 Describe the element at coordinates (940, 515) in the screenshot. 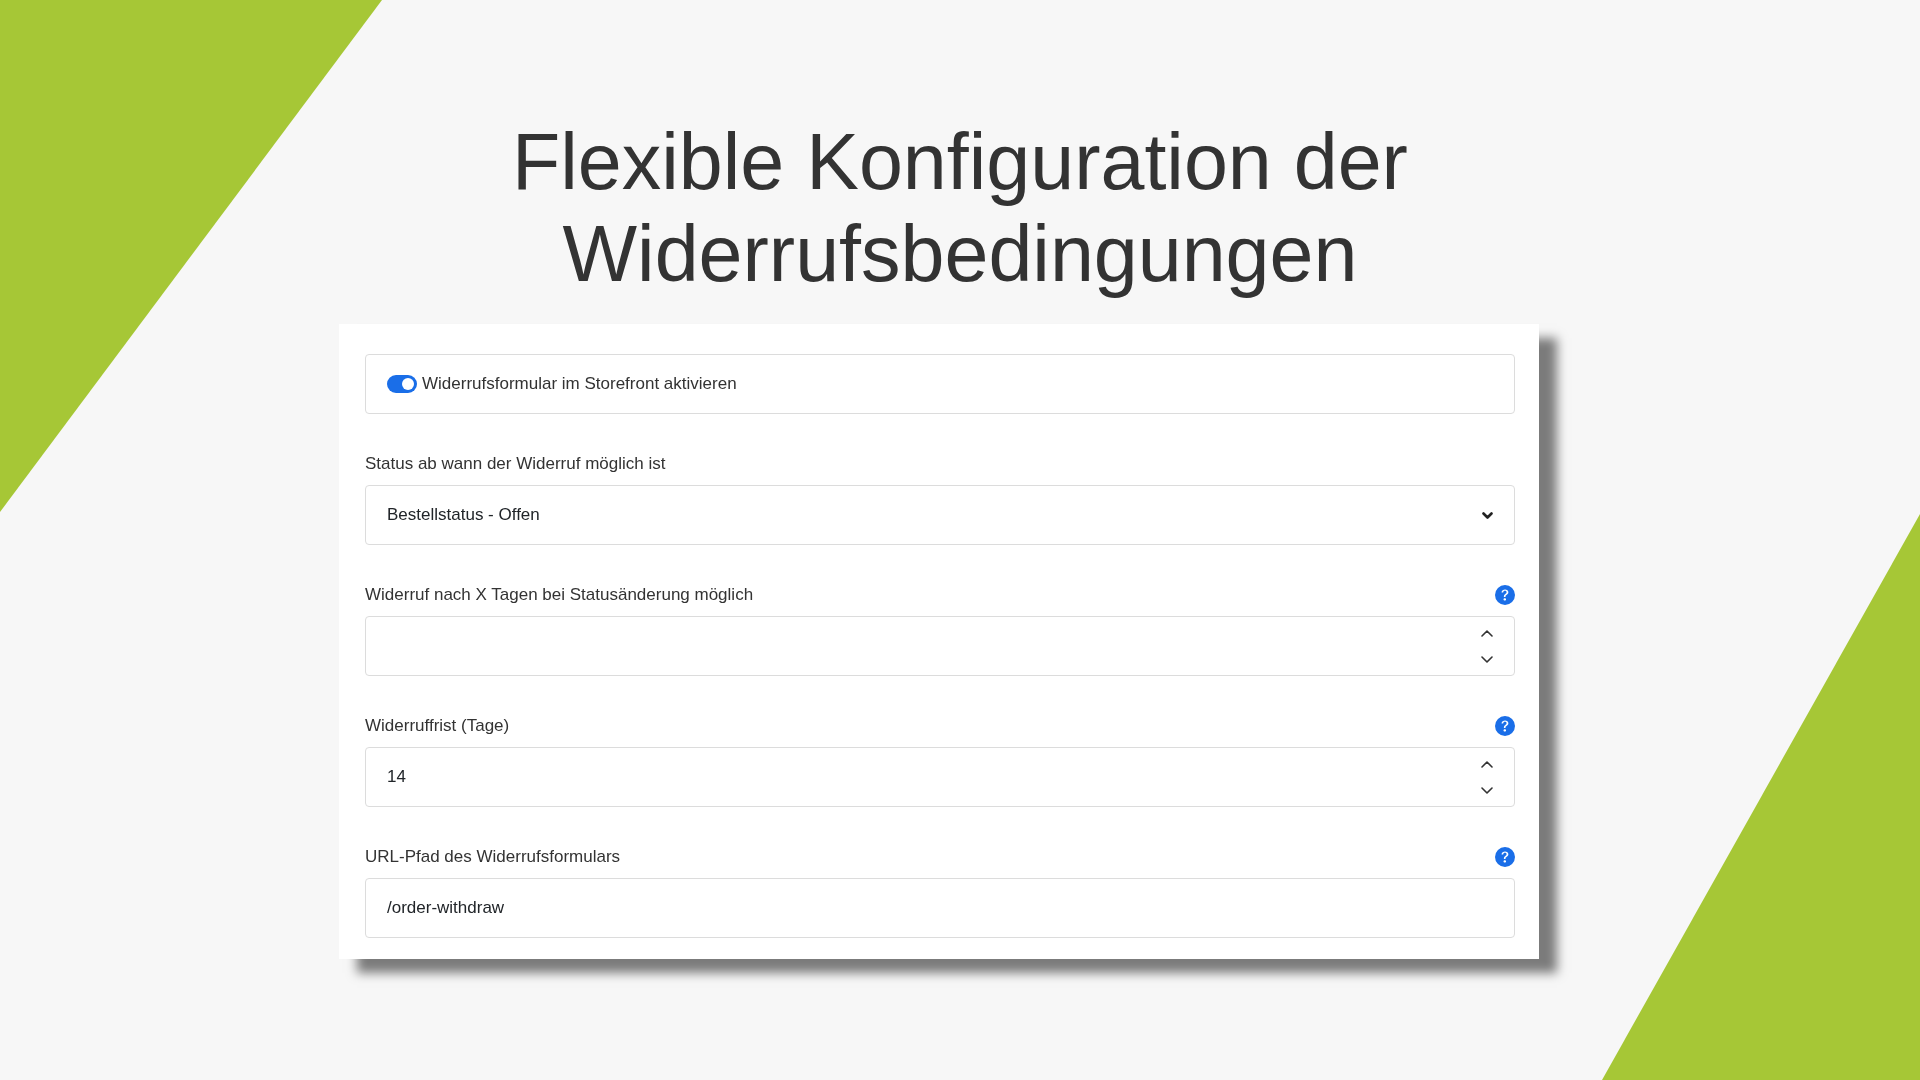

I see `status-select: Bestellstatus - Offen` at that location.